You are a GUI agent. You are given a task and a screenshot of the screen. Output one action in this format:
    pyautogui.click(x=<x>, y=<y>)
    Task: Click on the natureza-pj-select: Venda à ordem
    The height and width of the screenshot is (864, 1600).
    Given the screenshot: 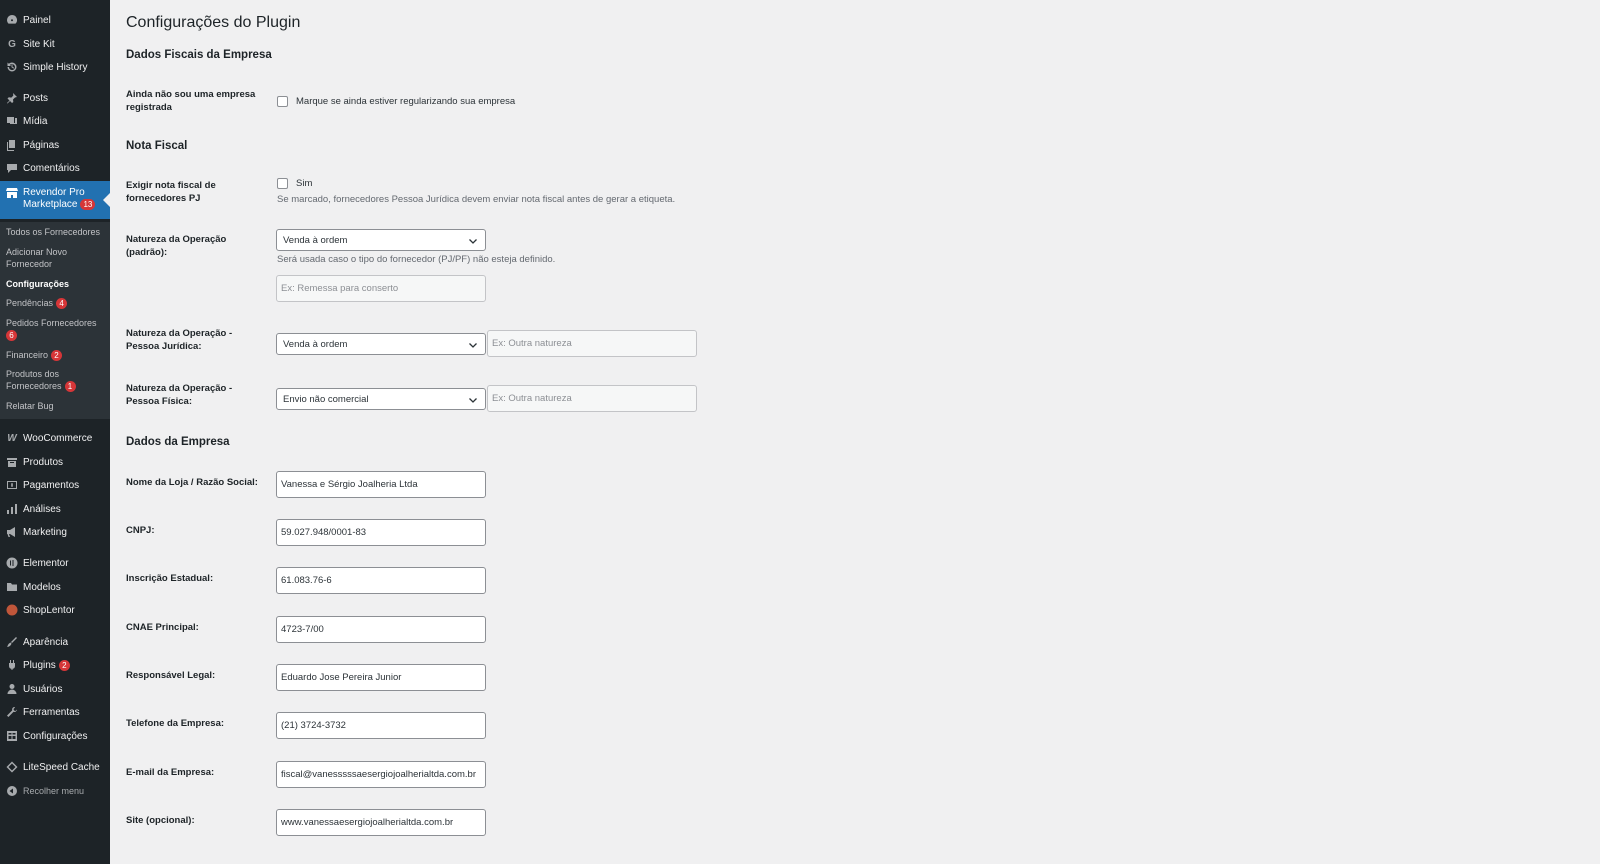 What is the action you would take?
    pyautogui.click(x=381, y=344)
    